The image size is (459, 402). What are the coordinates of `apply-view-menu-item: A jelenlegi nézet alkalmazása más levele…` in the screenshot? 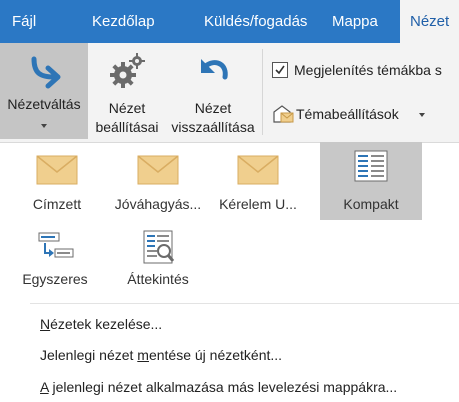 It's located at (218, 387).